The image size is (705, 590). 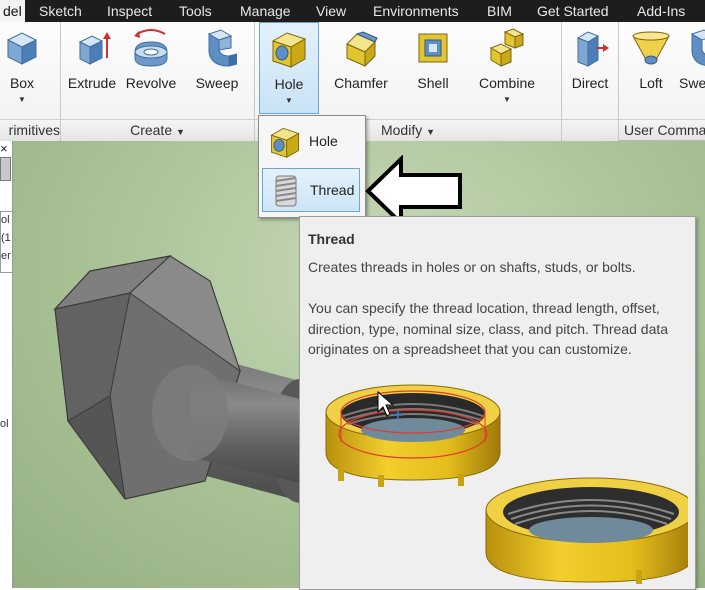 I want to click on chamfer-button: Chamfer, so click(x=361, y=69).